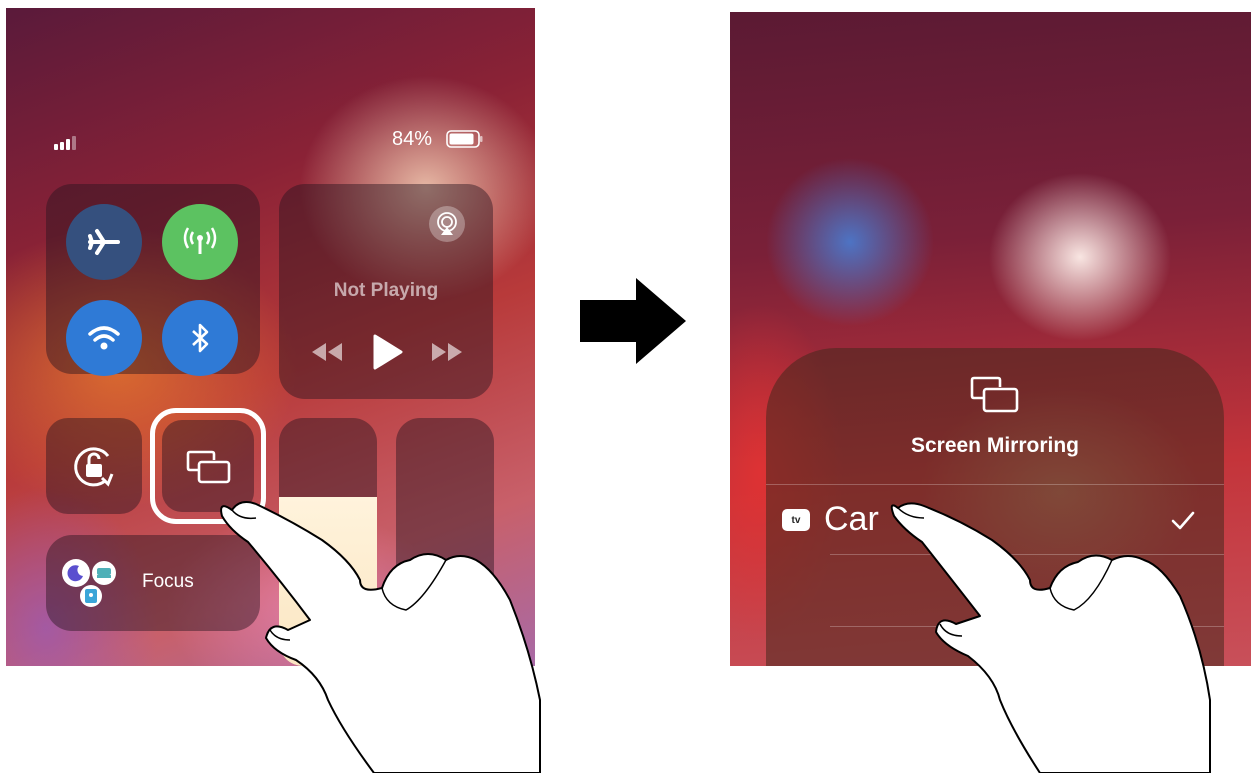 This screenshot has width=1251, height=773. I want to click on apple-tv-badge-text: tv, so click(796, 520).